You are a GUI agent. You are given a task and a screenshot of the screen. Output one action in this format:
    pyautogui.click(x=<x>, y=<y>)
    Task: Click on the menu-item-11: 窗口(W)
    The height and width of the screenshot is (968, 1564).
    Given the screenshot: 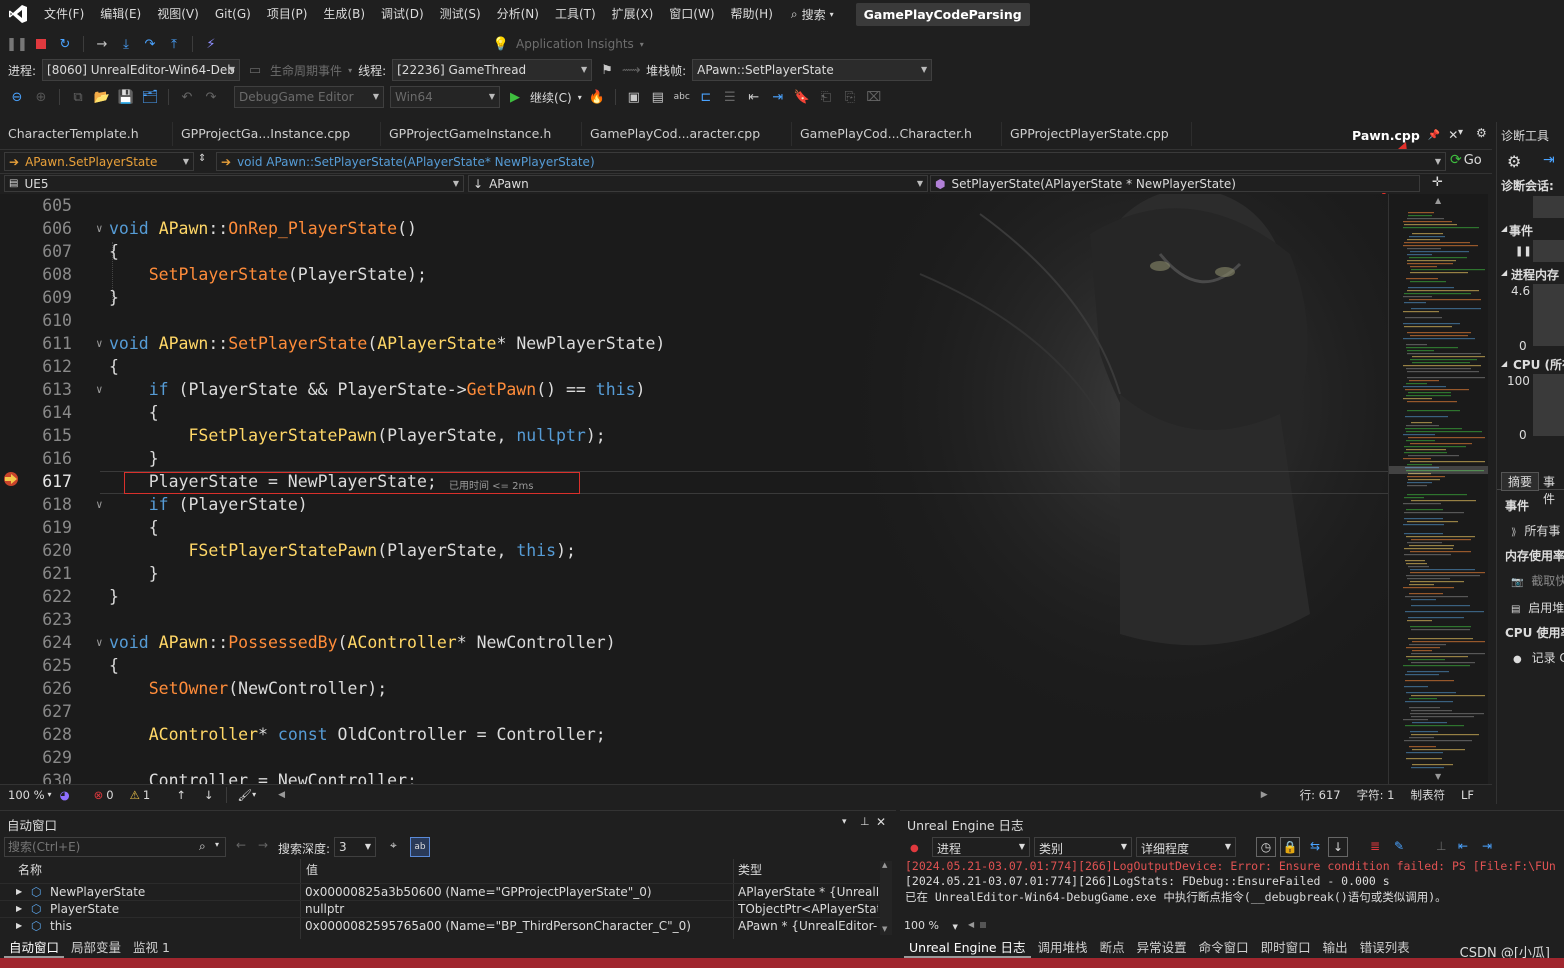 What is the action you would take?
    pyautogui.click(x=691, y=14)
    